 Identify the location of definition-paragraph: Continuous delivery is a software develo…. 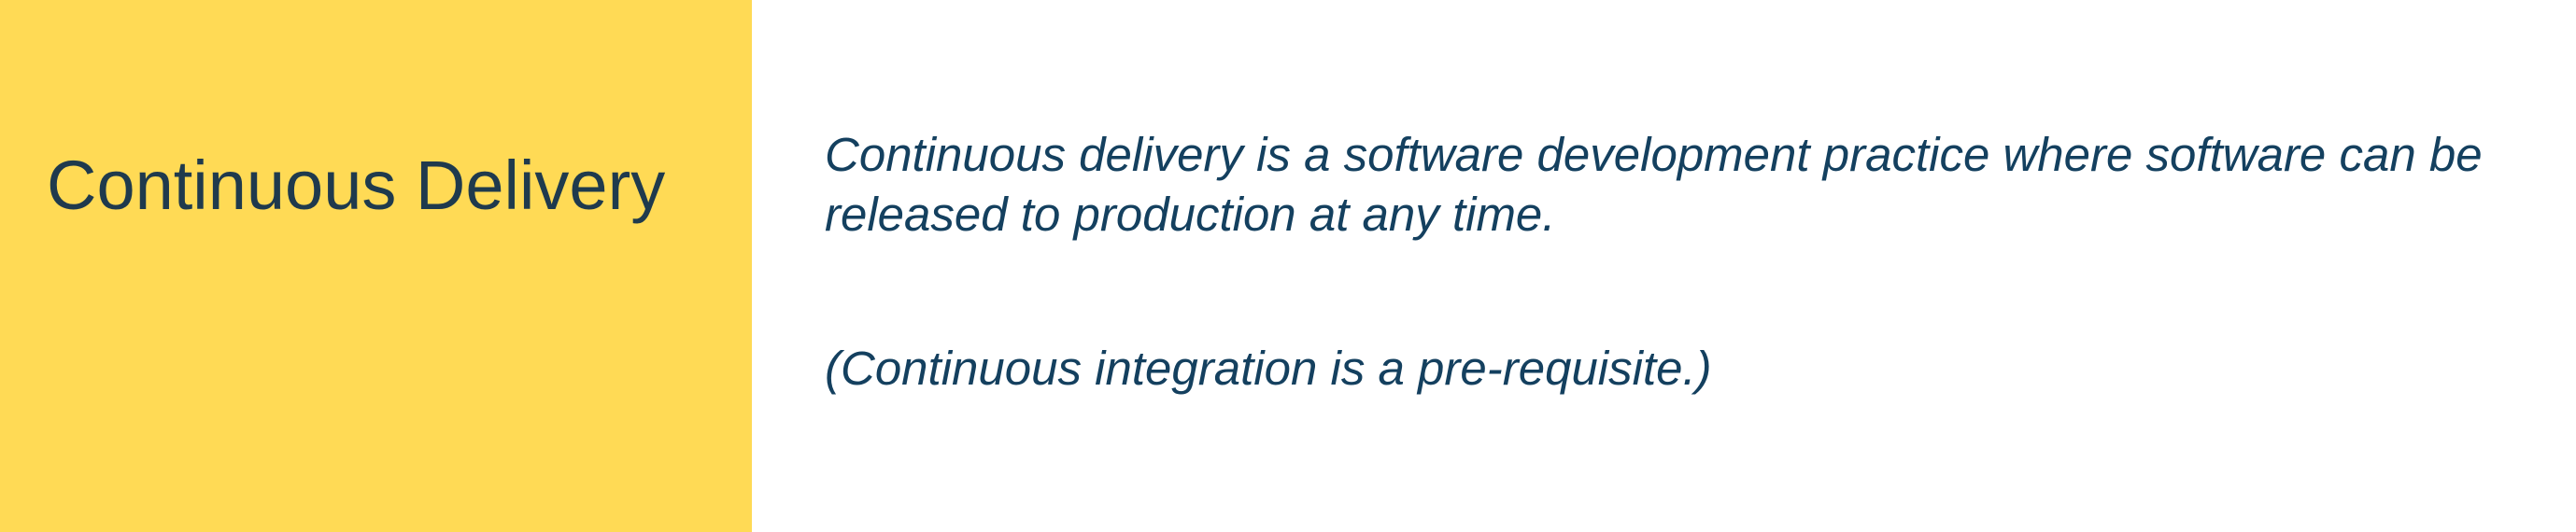
(1654, 184).